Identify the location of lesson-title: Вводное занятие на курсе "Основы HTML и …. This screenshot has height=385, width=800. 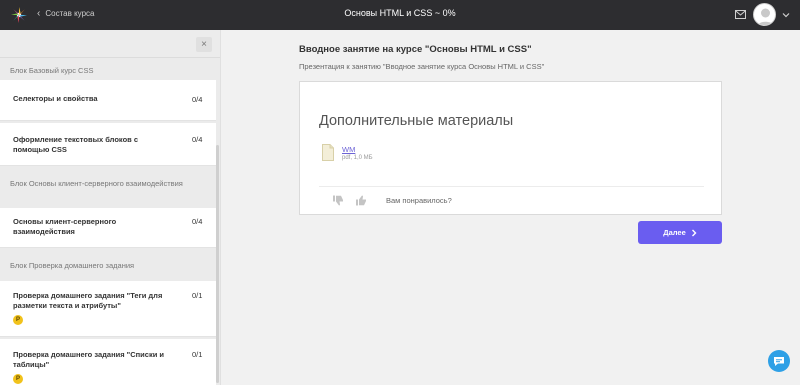
(415, 49).